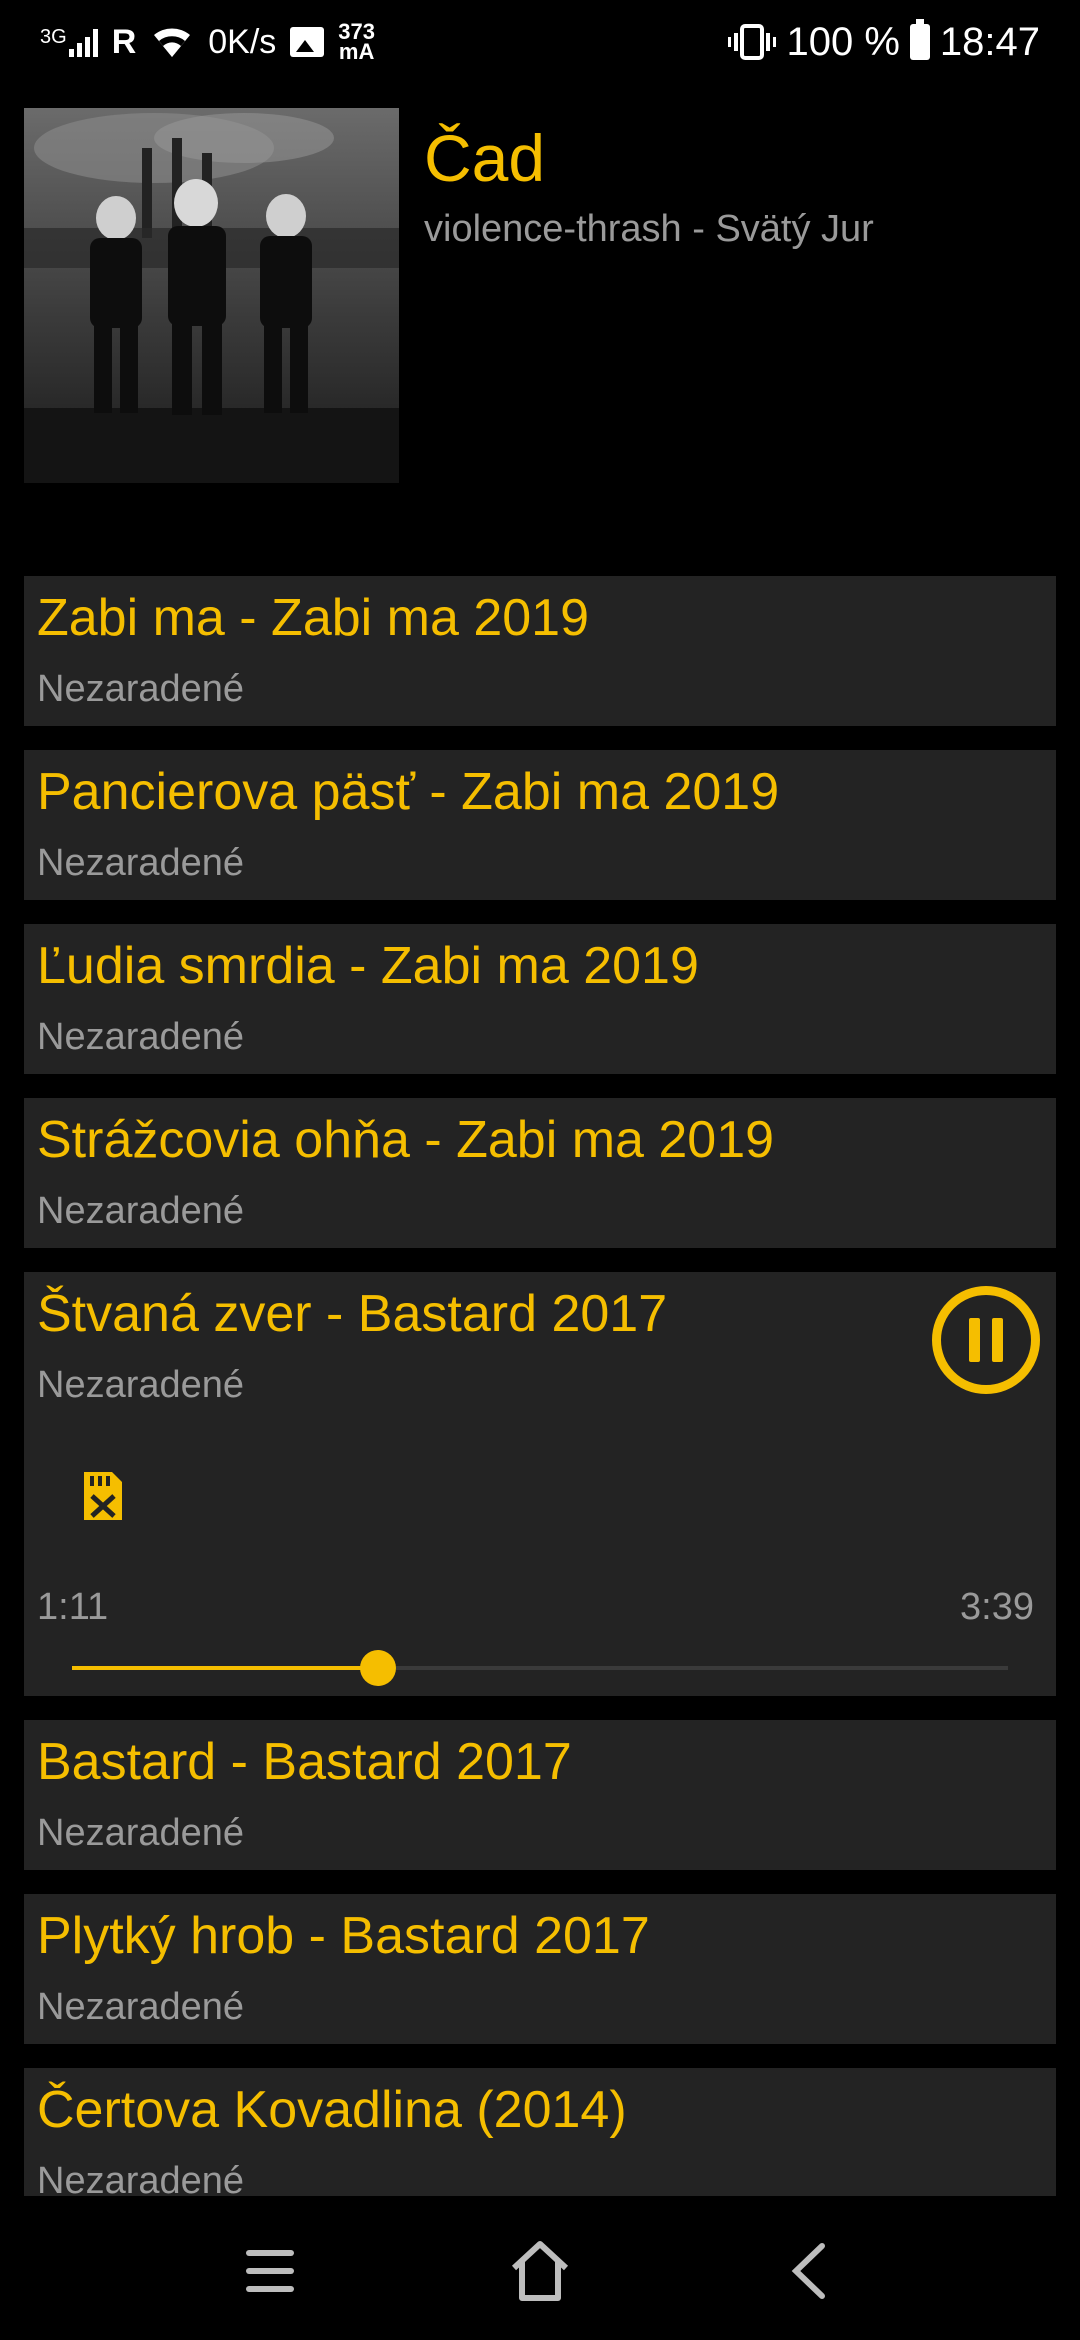 Image resolution: width=1080 pixels, height=2340 pixels. Describe the element at coordinates (989, 41) in the screenshot. I see `clock: 18:47` at that location.